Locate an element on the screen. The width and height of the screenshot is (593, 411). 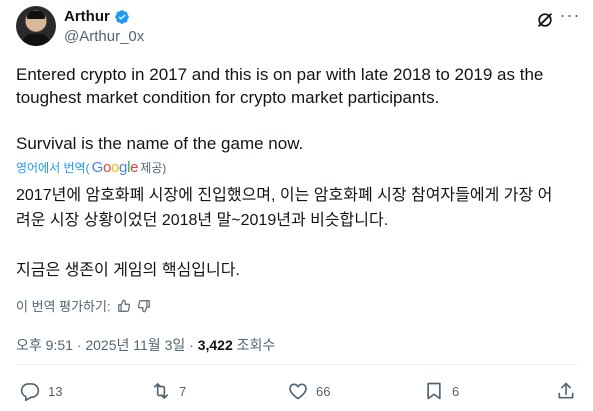
views-label: 조회수 is located at coordinates (256, 345).